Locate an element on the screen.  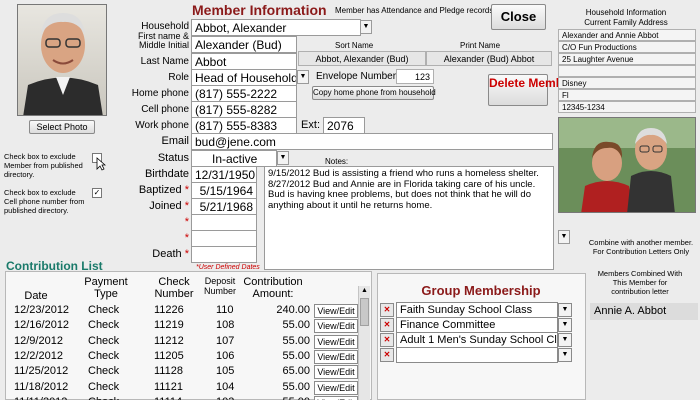
email-field: bud@jene.com is located at coordinates (372, 141).